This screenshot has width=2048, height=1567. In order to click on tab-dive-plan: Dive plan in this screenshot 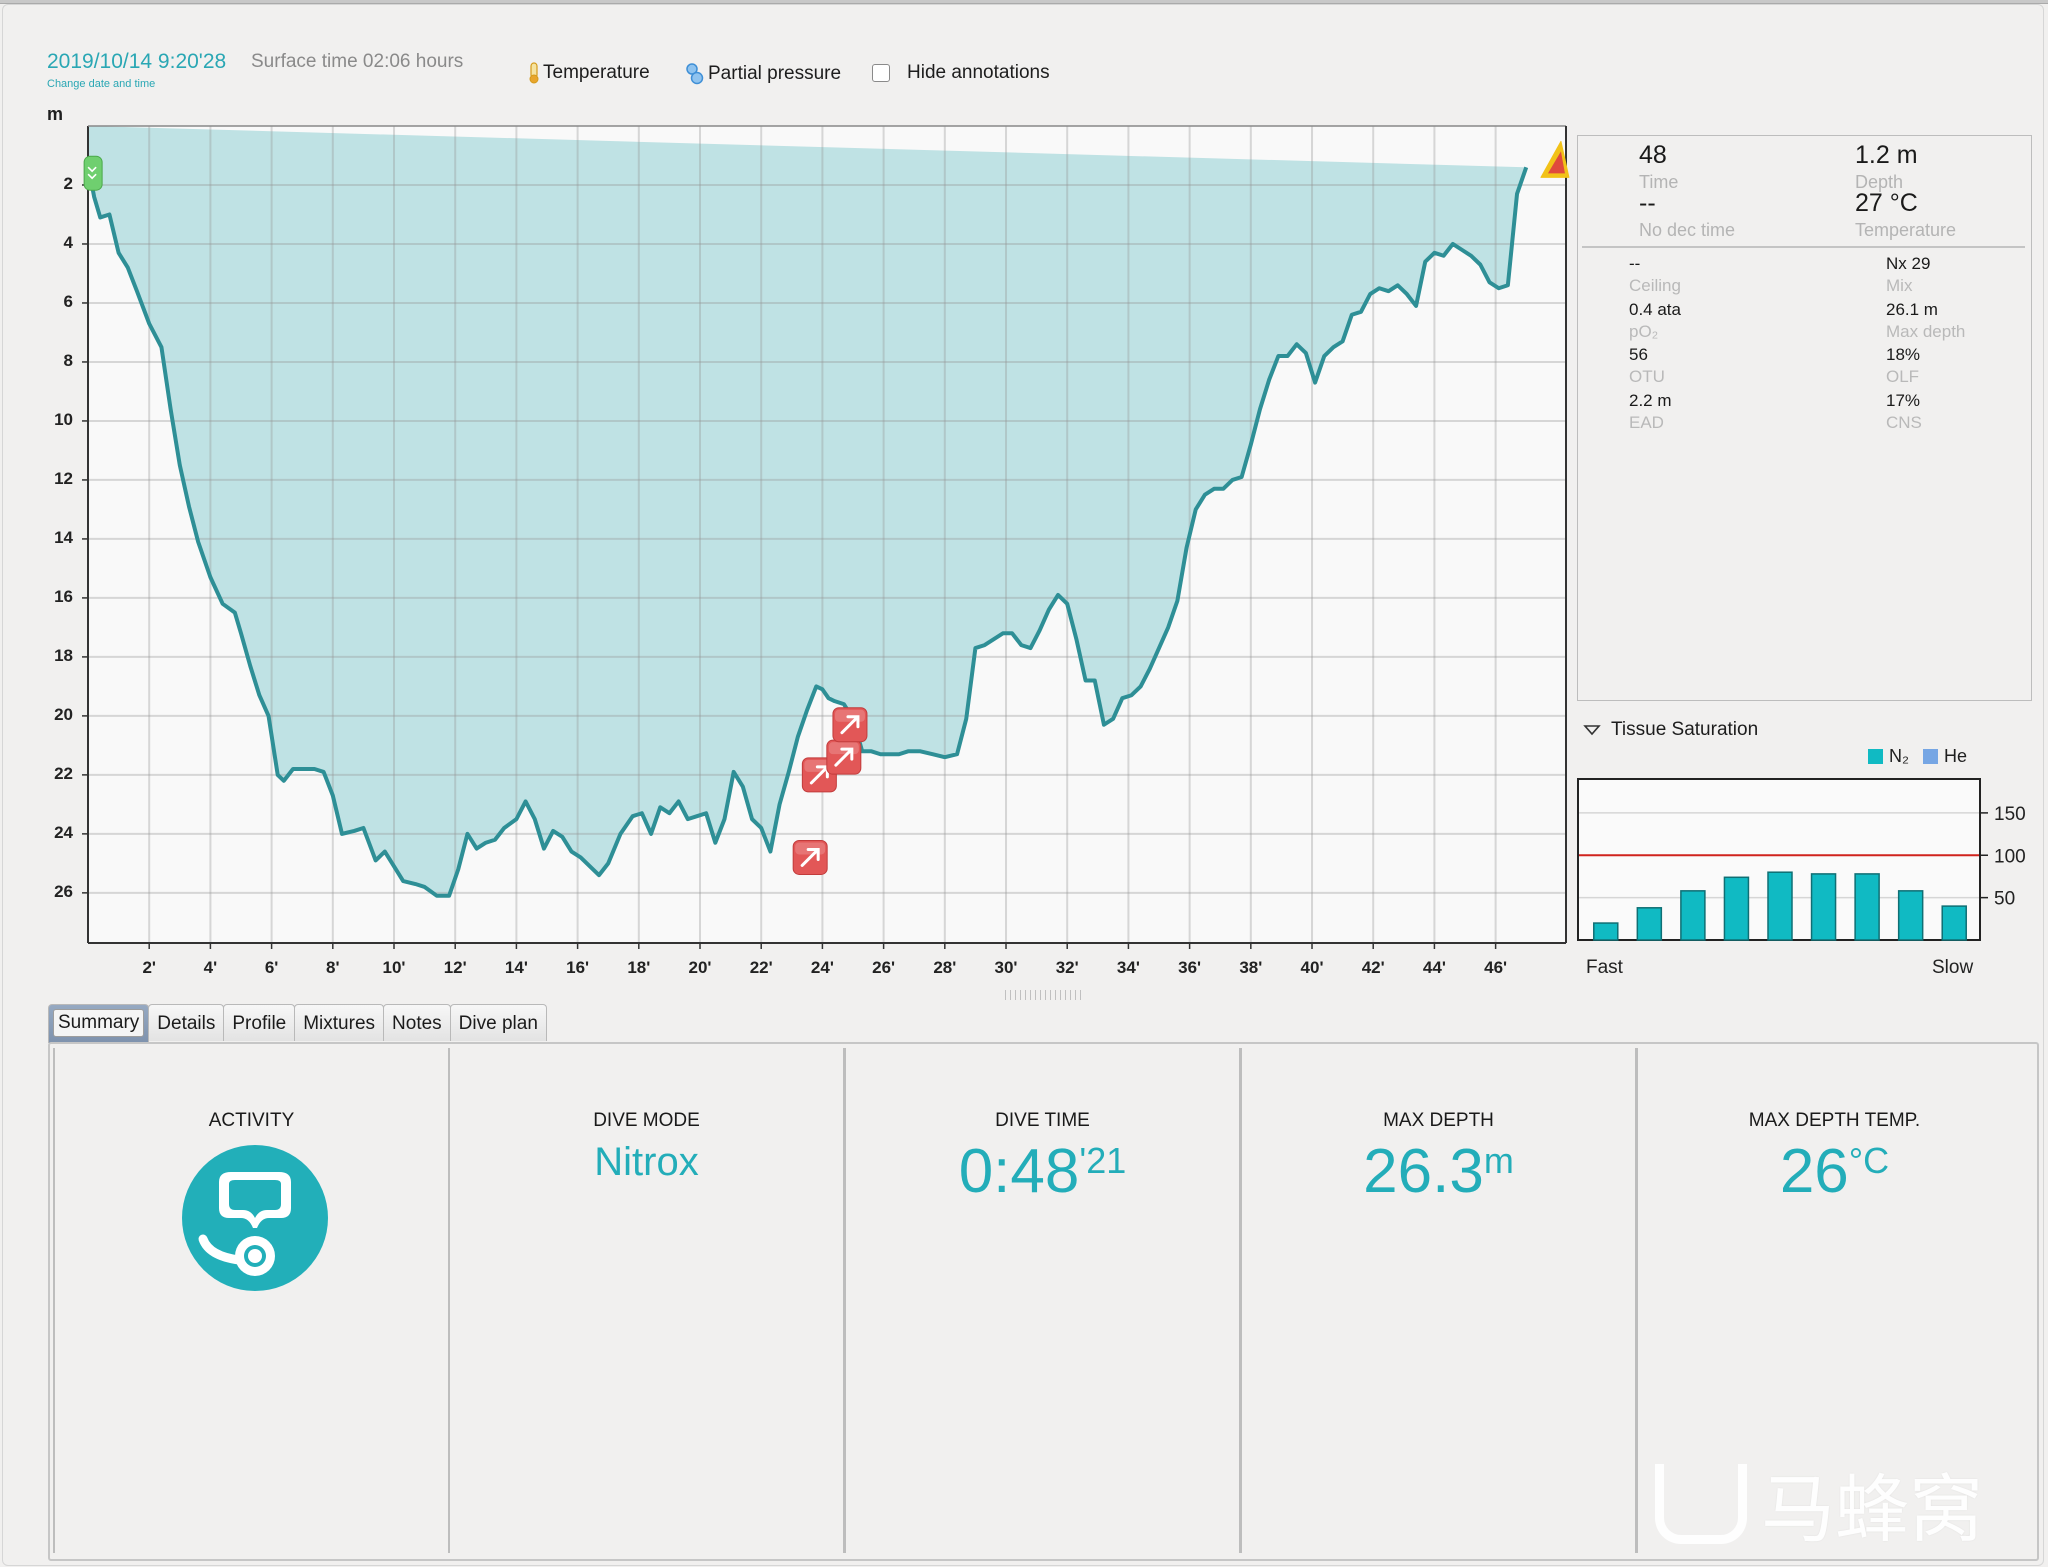, I will do `click(498, 1022)`.